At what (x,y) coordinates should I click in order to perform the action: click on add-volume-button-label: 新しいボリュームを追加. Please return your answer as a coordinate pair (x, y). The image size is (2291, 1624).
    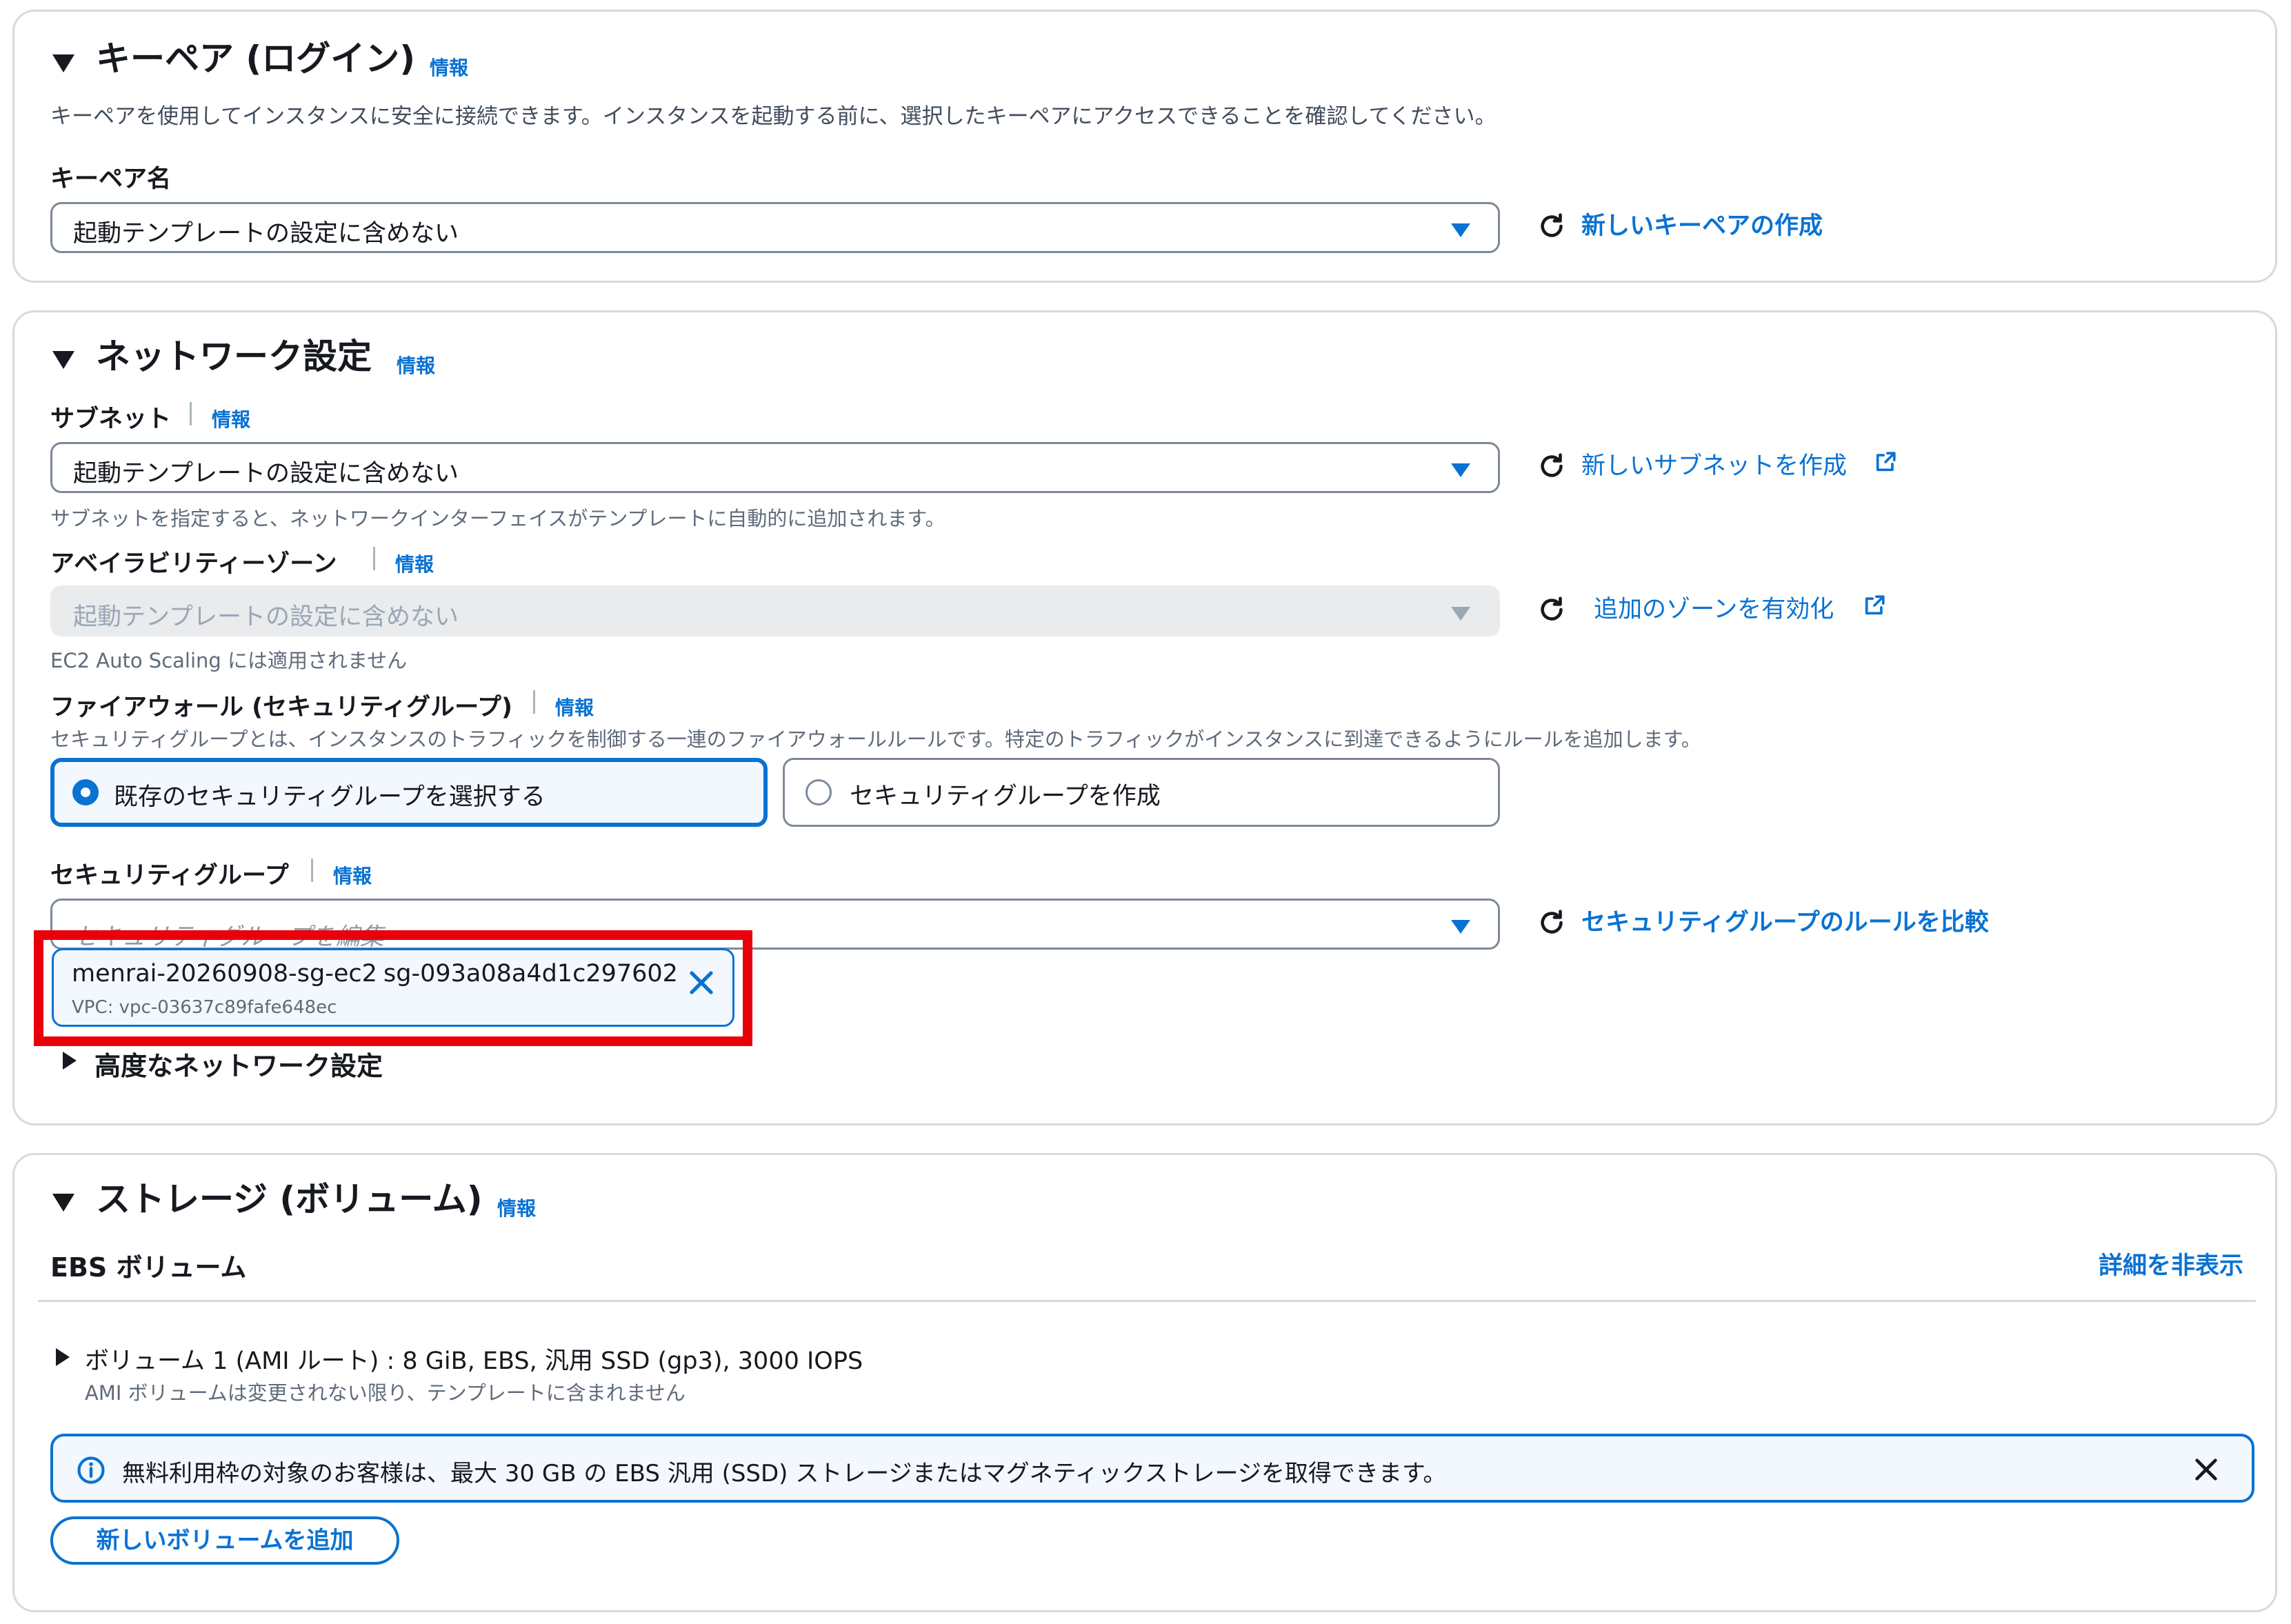
    Looking at the image, I should click on (225, 1540).